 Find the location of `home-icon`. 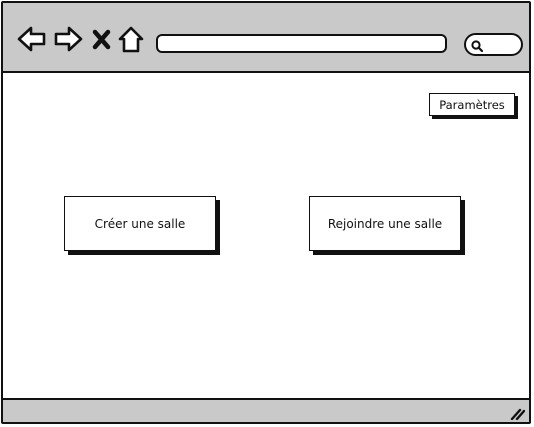

home-icon is located at coordinates (131, 39).